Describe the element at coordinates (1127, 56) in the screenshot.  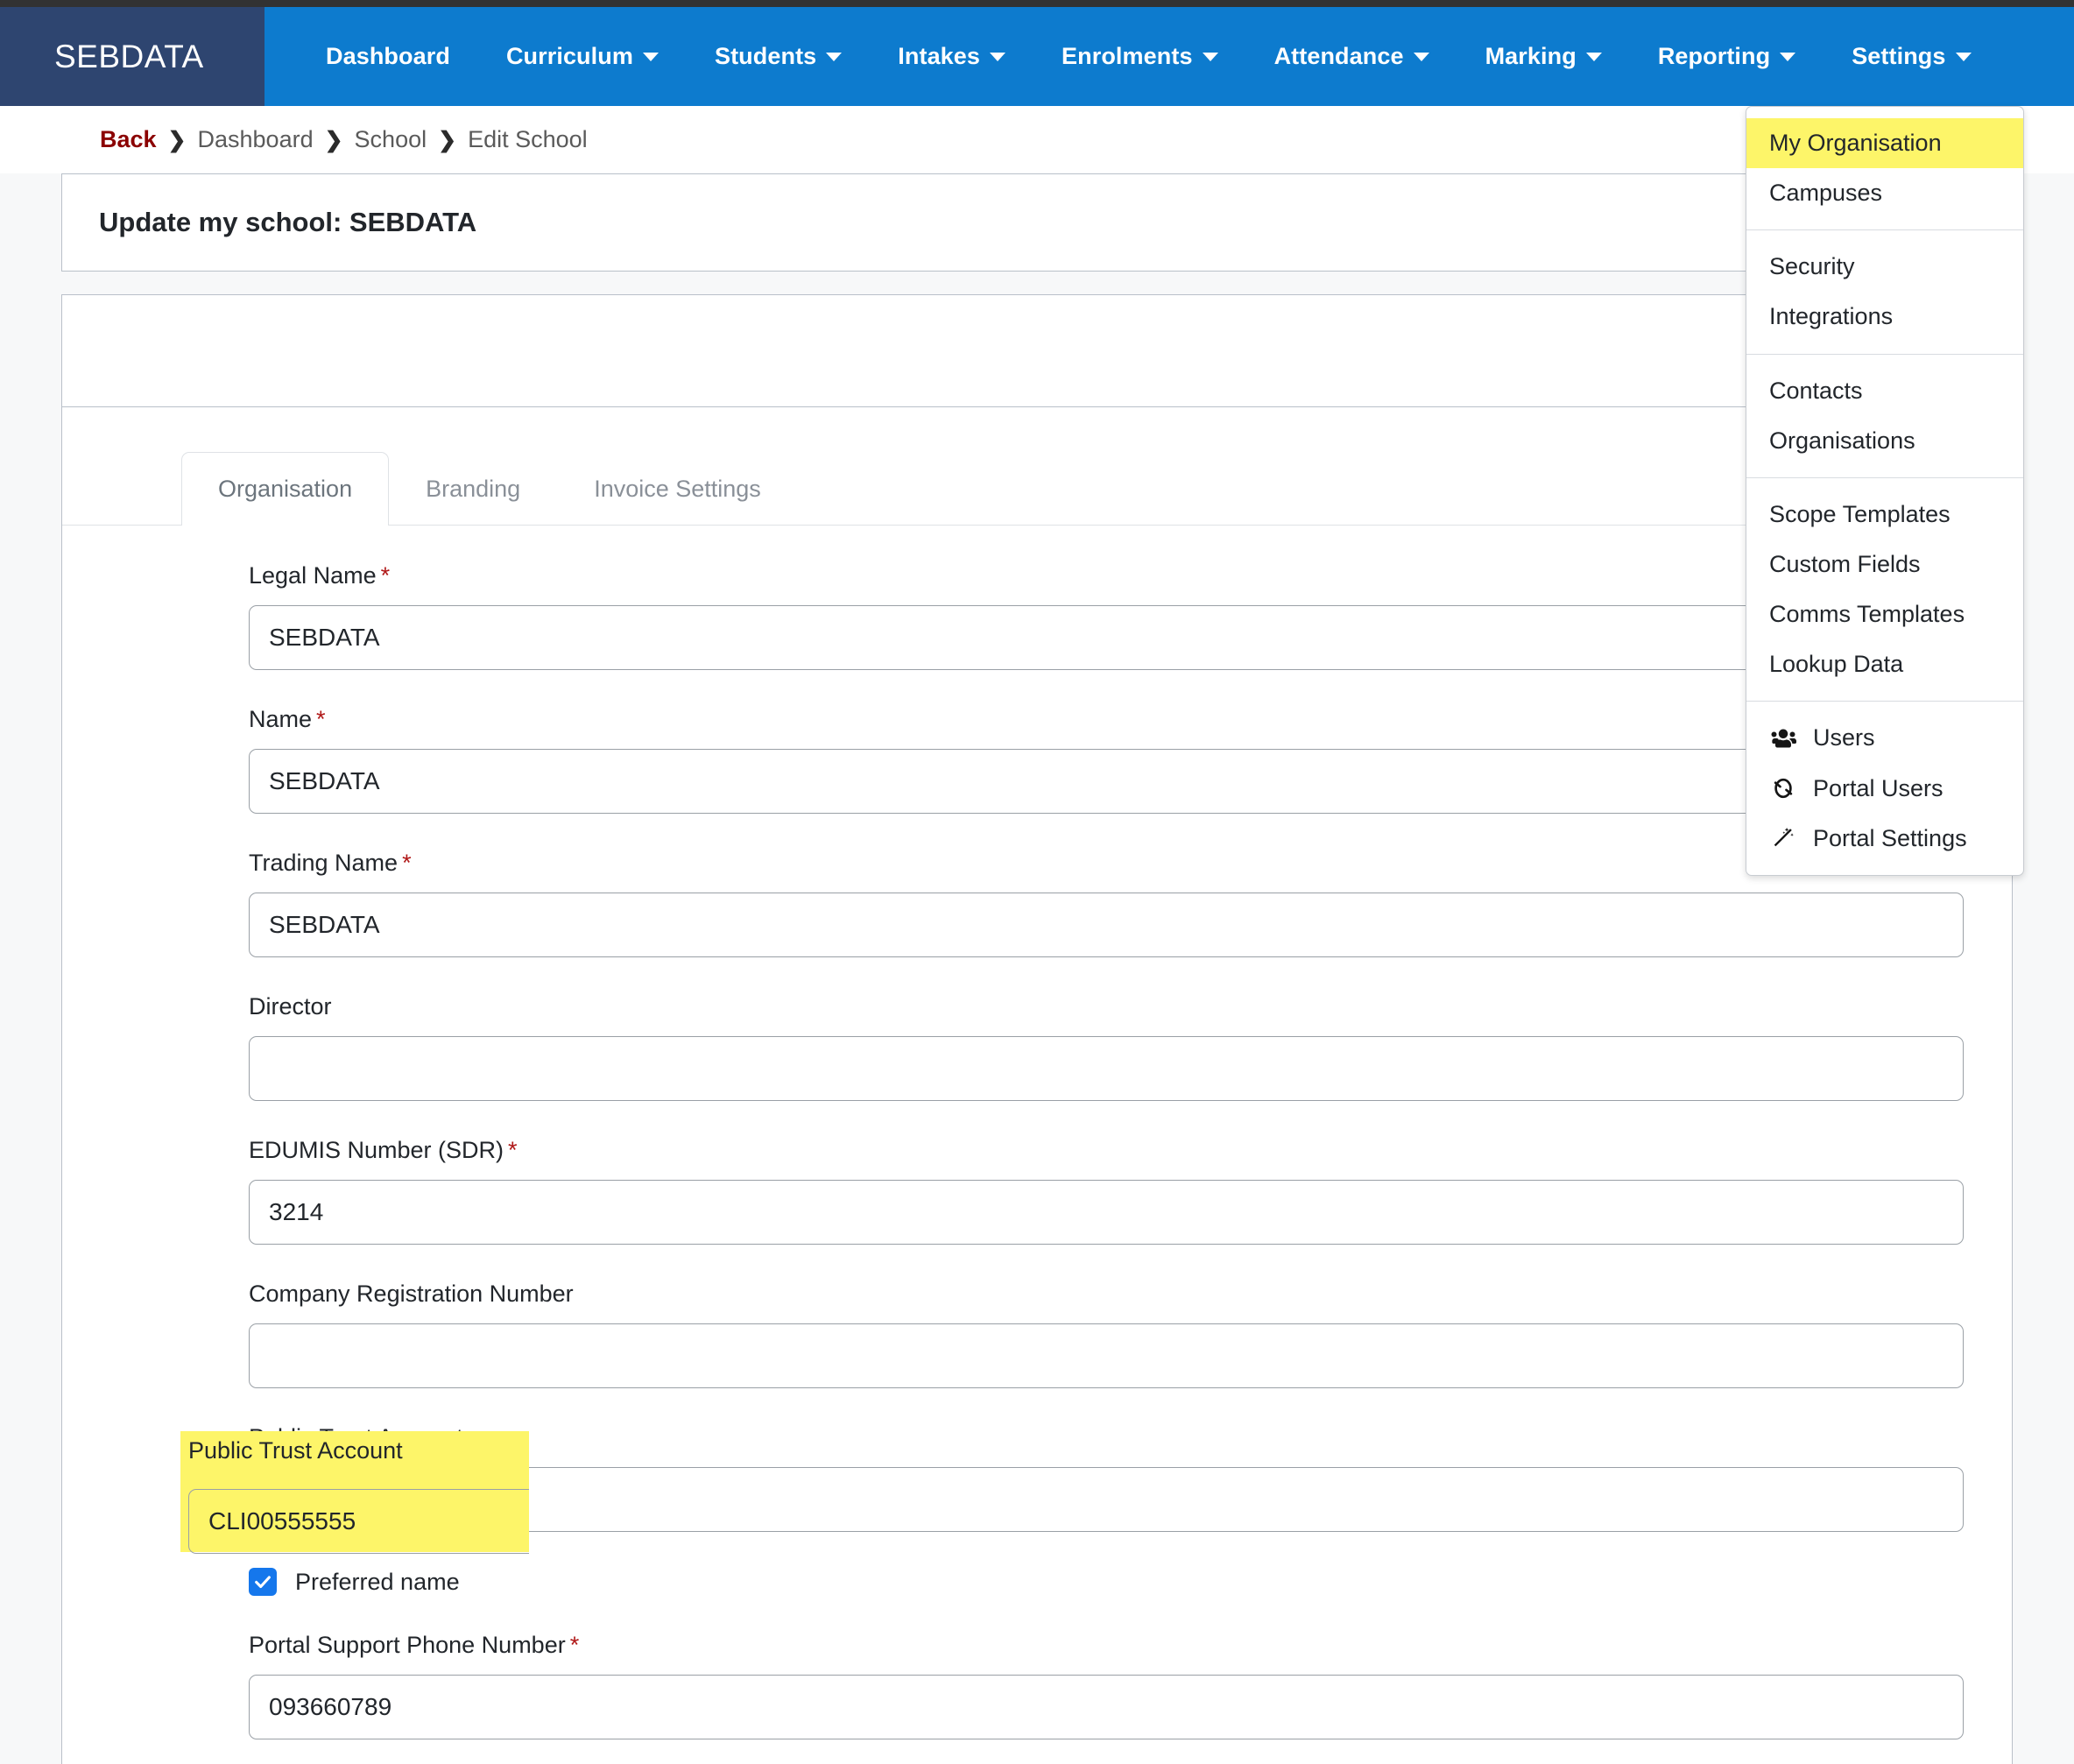
I see `nav-item-label: Enrolments` at that location.